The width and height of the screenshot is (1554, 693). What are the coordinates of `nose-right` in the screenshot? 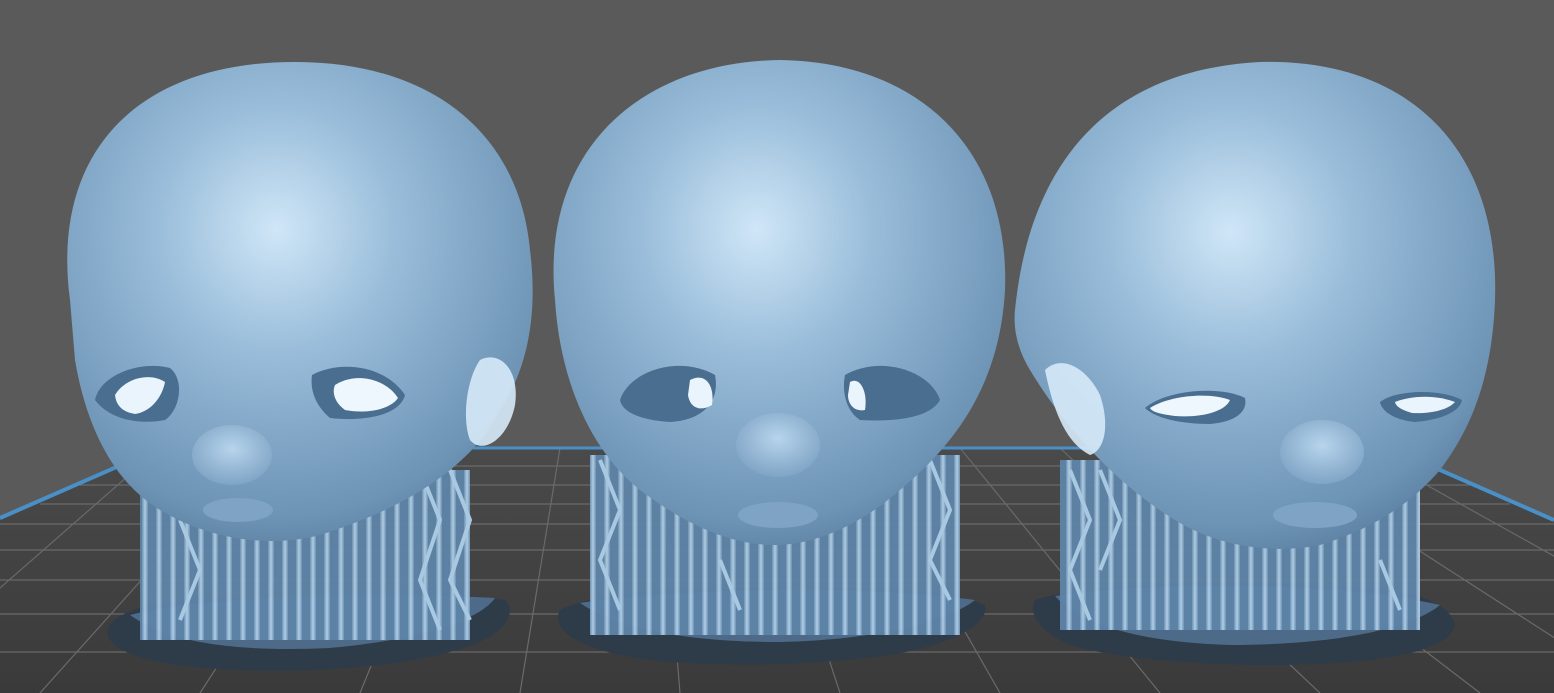 It's located at (1322, 452).